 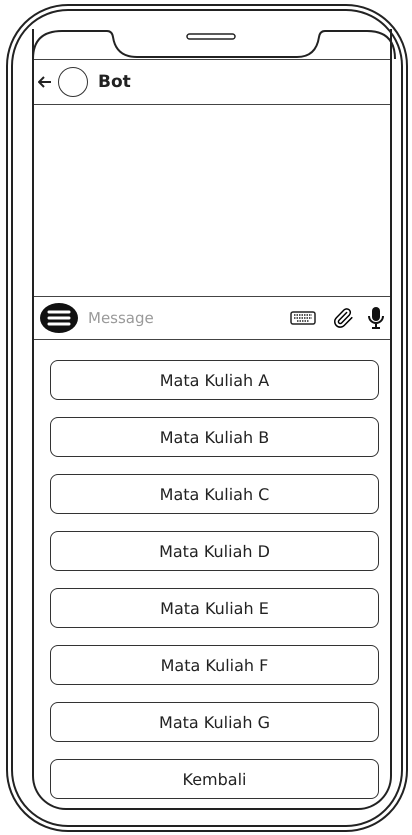 I want to click on option-button: Mata Kuliah G, so click(x=214, y=722).